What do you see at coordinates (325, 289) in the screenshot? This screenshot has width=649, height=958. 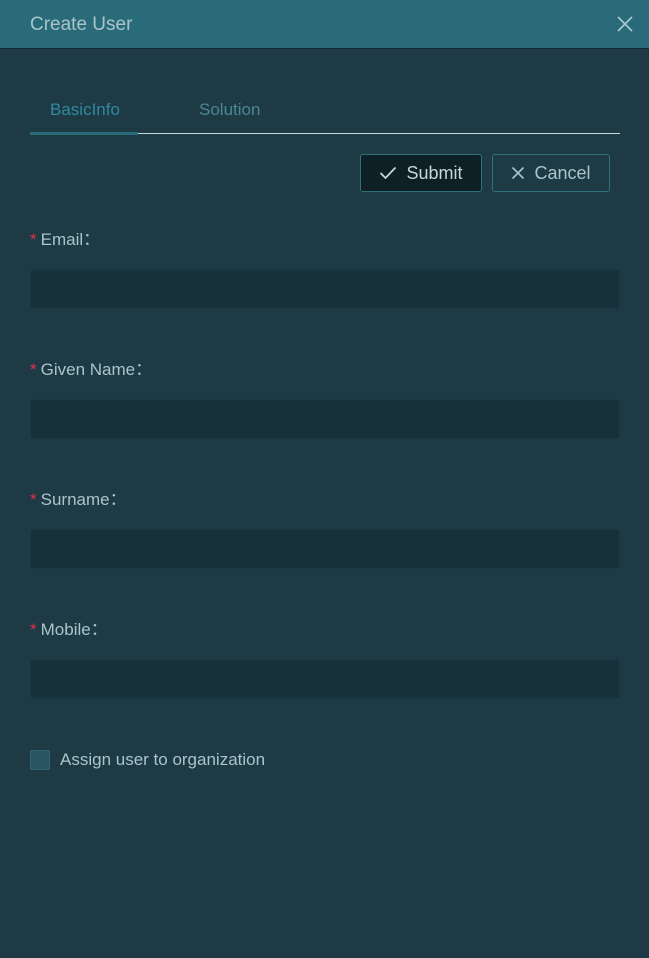 I see `email-field` at bounding box center [325, 289].